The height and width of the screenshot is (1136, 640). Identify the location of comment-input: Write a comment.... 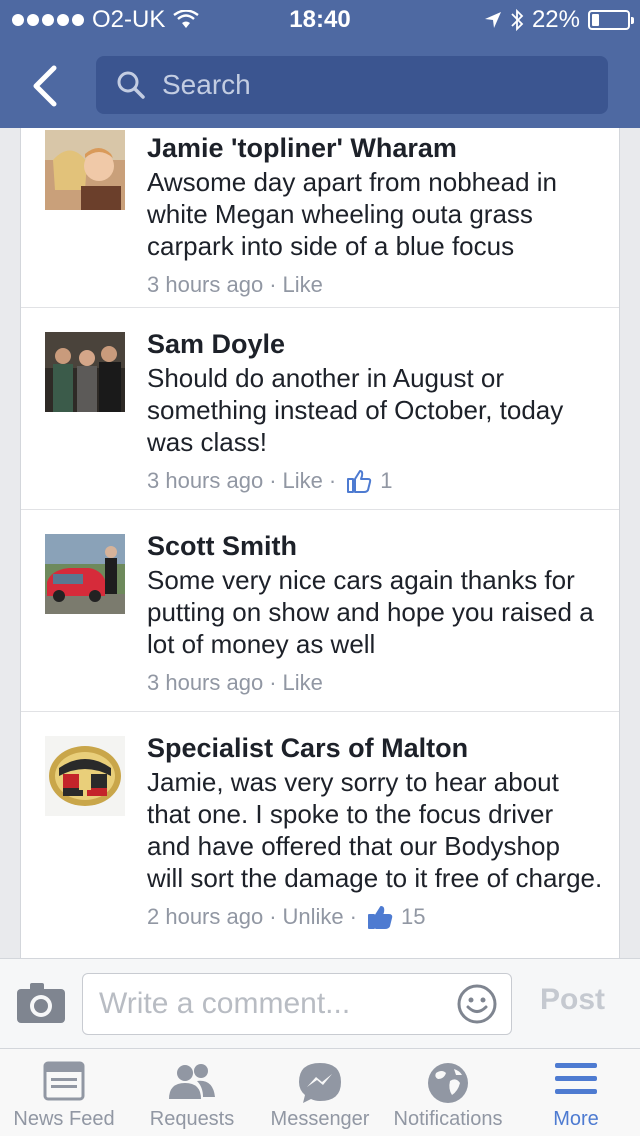
(297, 1004).